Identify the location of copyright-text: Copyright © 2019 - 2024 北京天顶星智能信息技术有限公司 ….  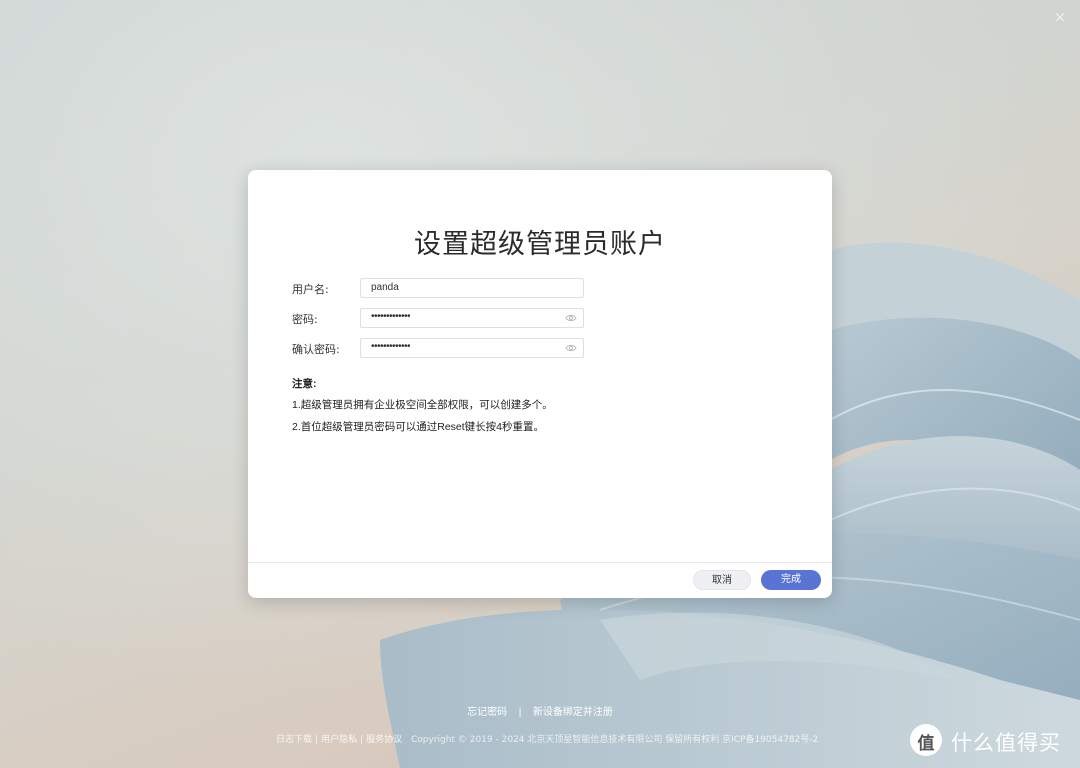
(615, 740).